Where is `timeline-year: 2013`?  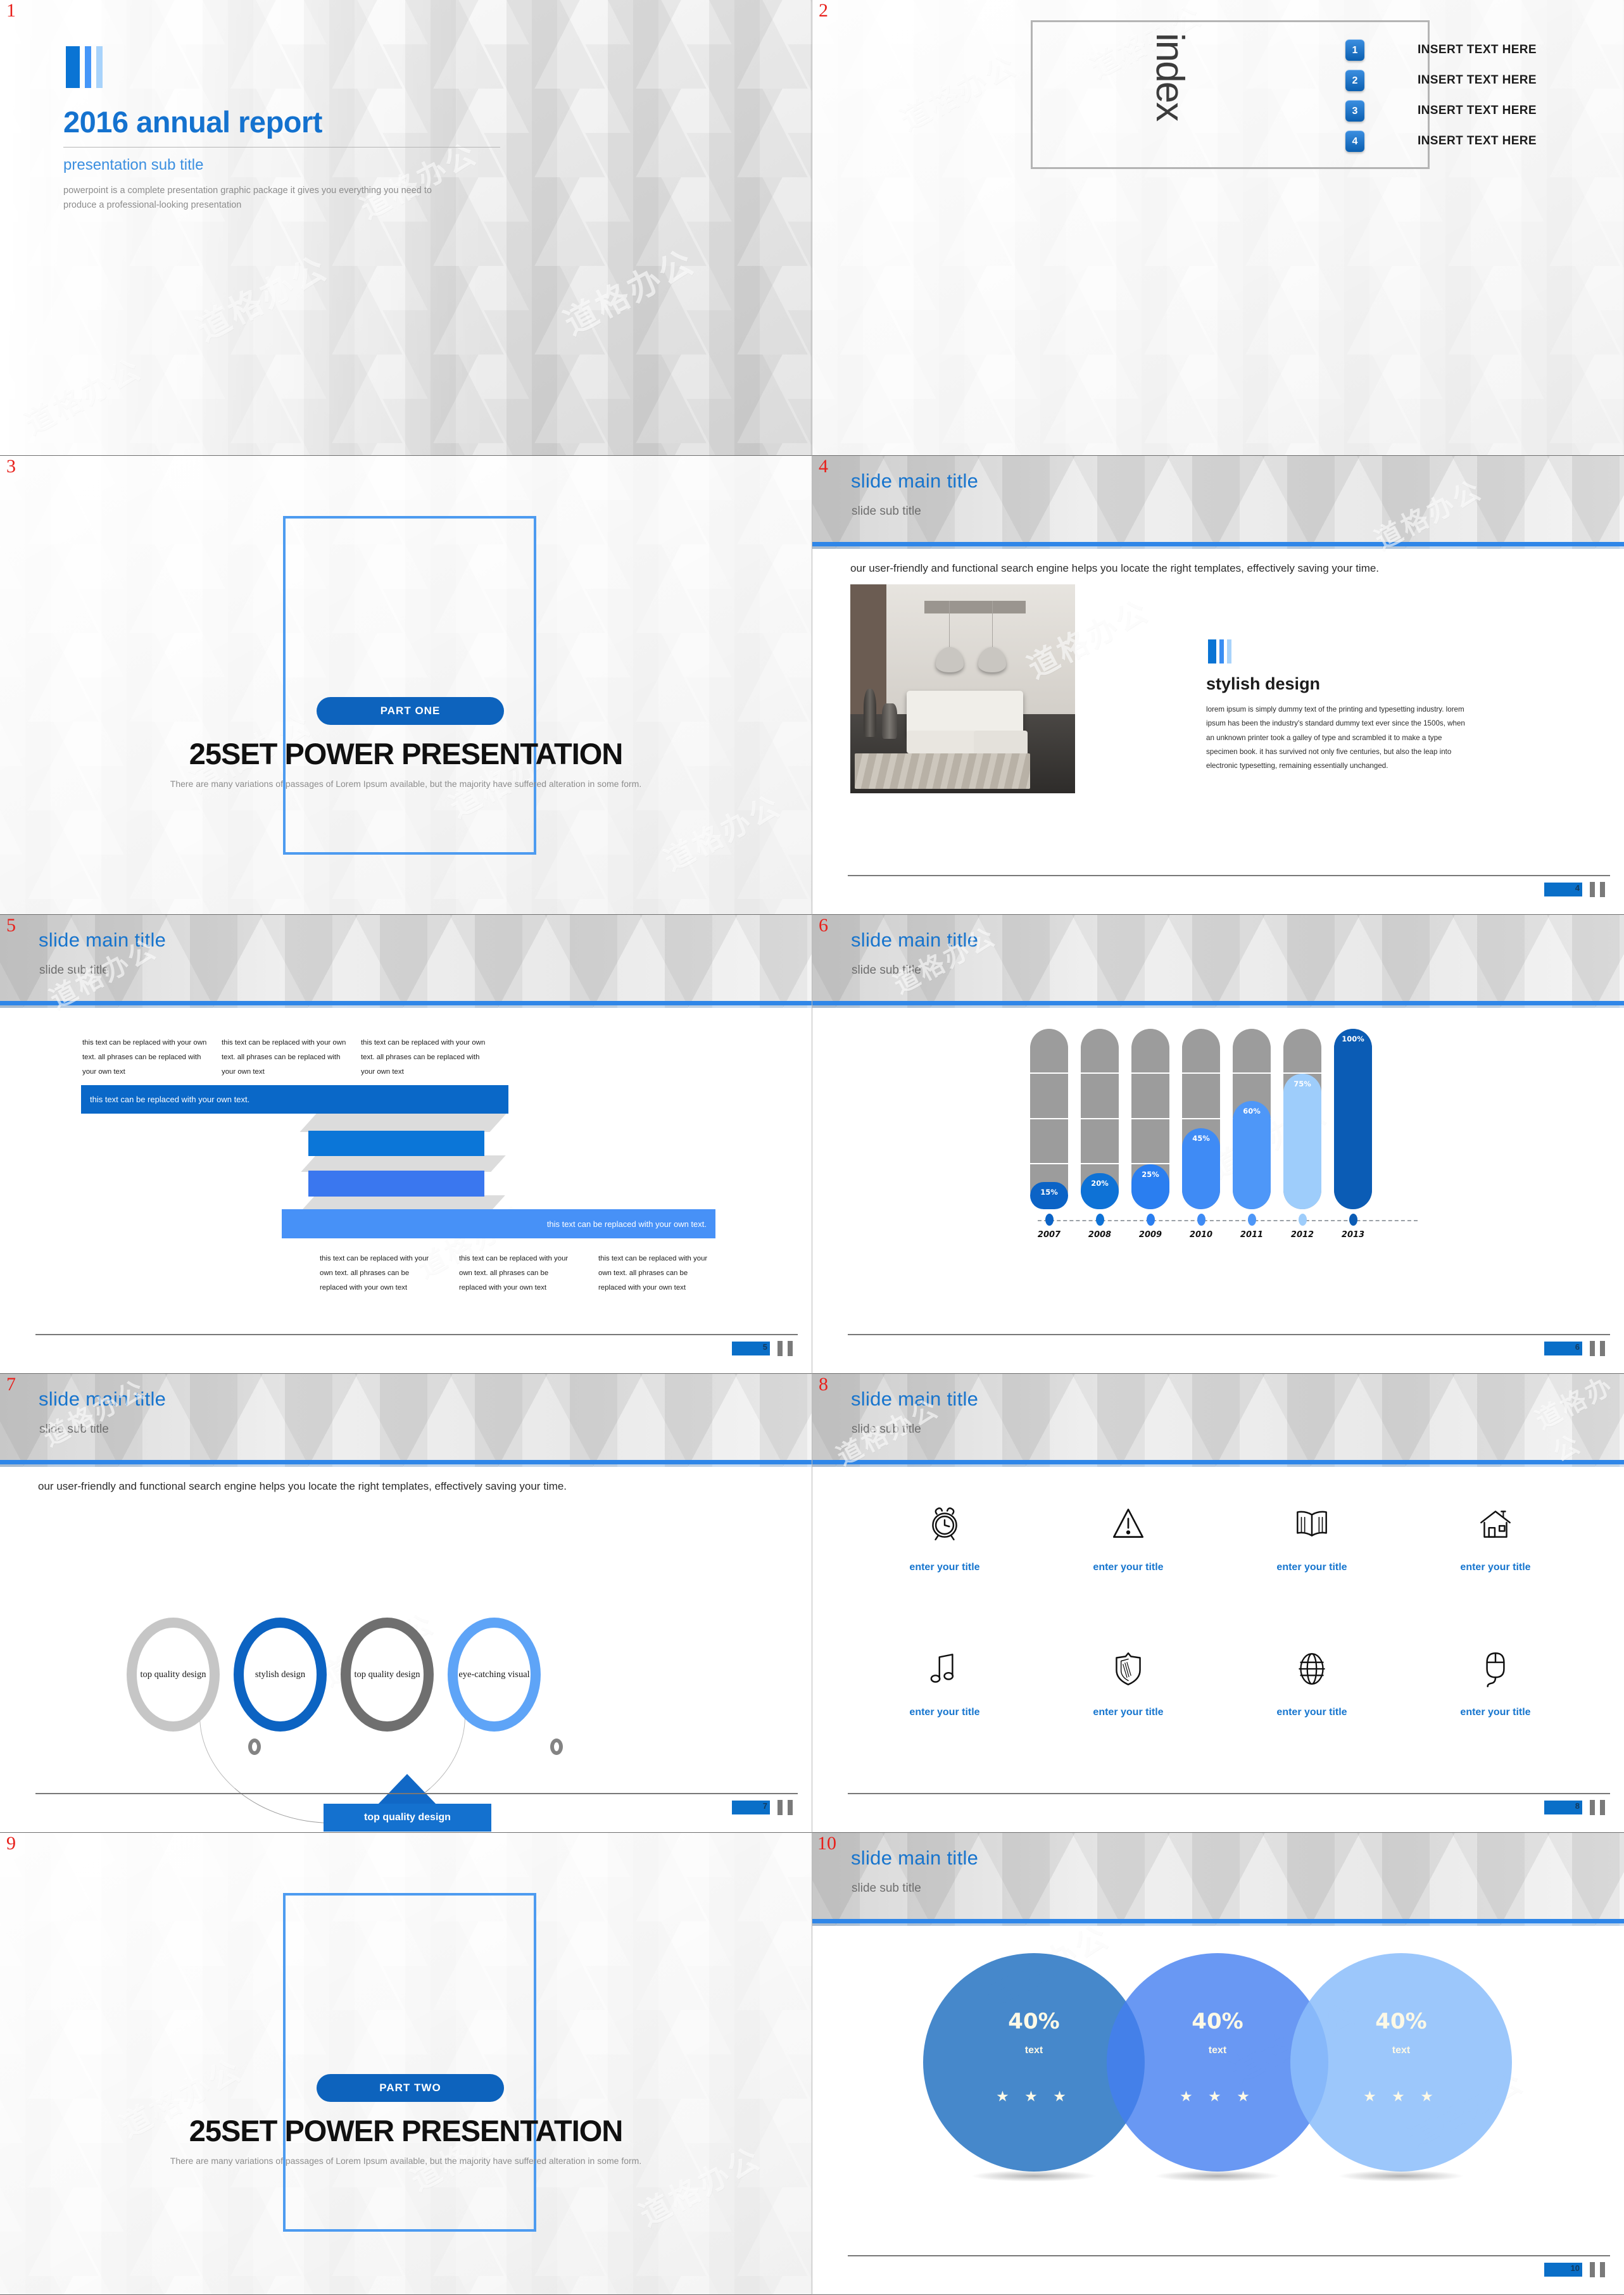 timeline-year: 2013 is located at coordinates (1353, 1235).